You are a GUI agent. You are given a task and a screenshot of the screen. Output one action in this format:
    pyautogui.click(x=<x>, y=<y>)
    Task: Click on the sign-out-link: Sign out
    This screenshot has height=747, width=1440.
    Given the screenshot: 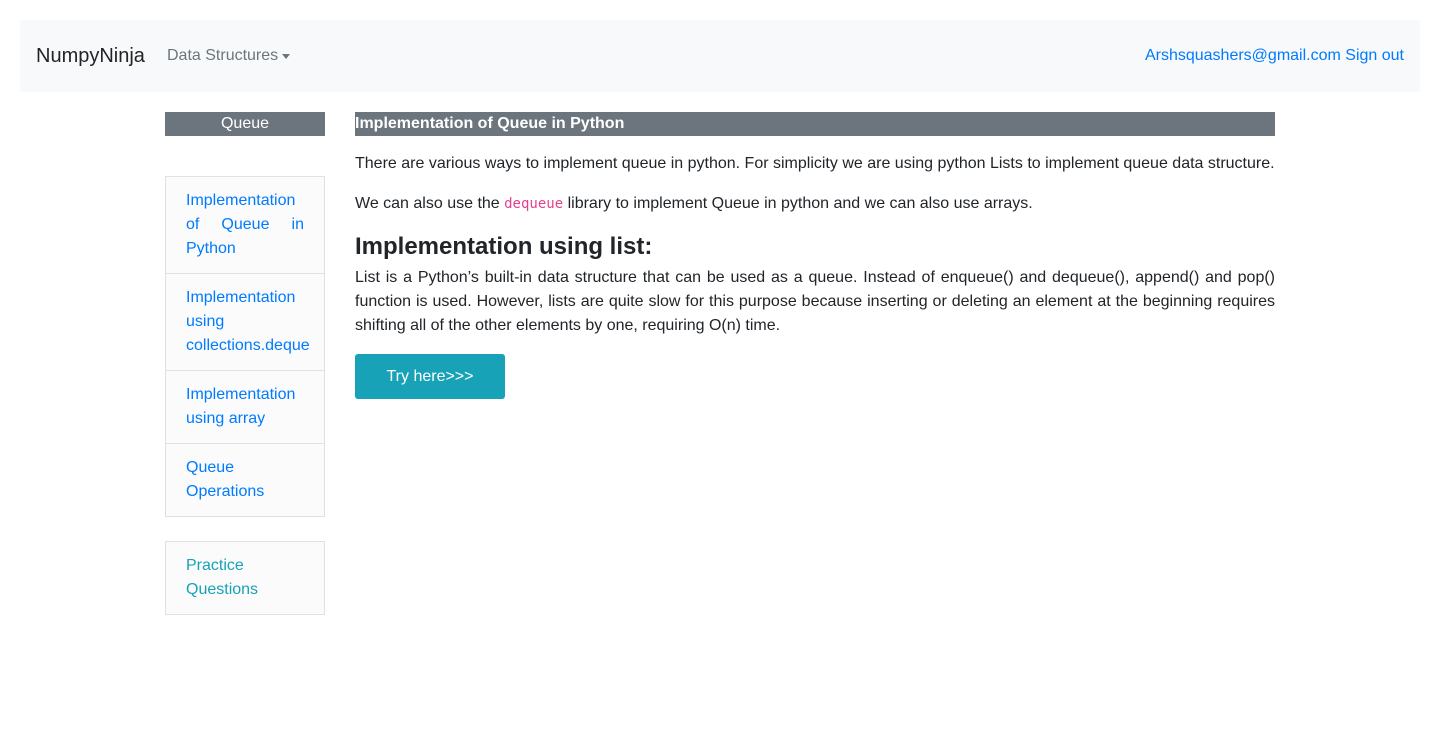 What is the action you would take?
    pyautogui.click(x=1374, y=55)
    